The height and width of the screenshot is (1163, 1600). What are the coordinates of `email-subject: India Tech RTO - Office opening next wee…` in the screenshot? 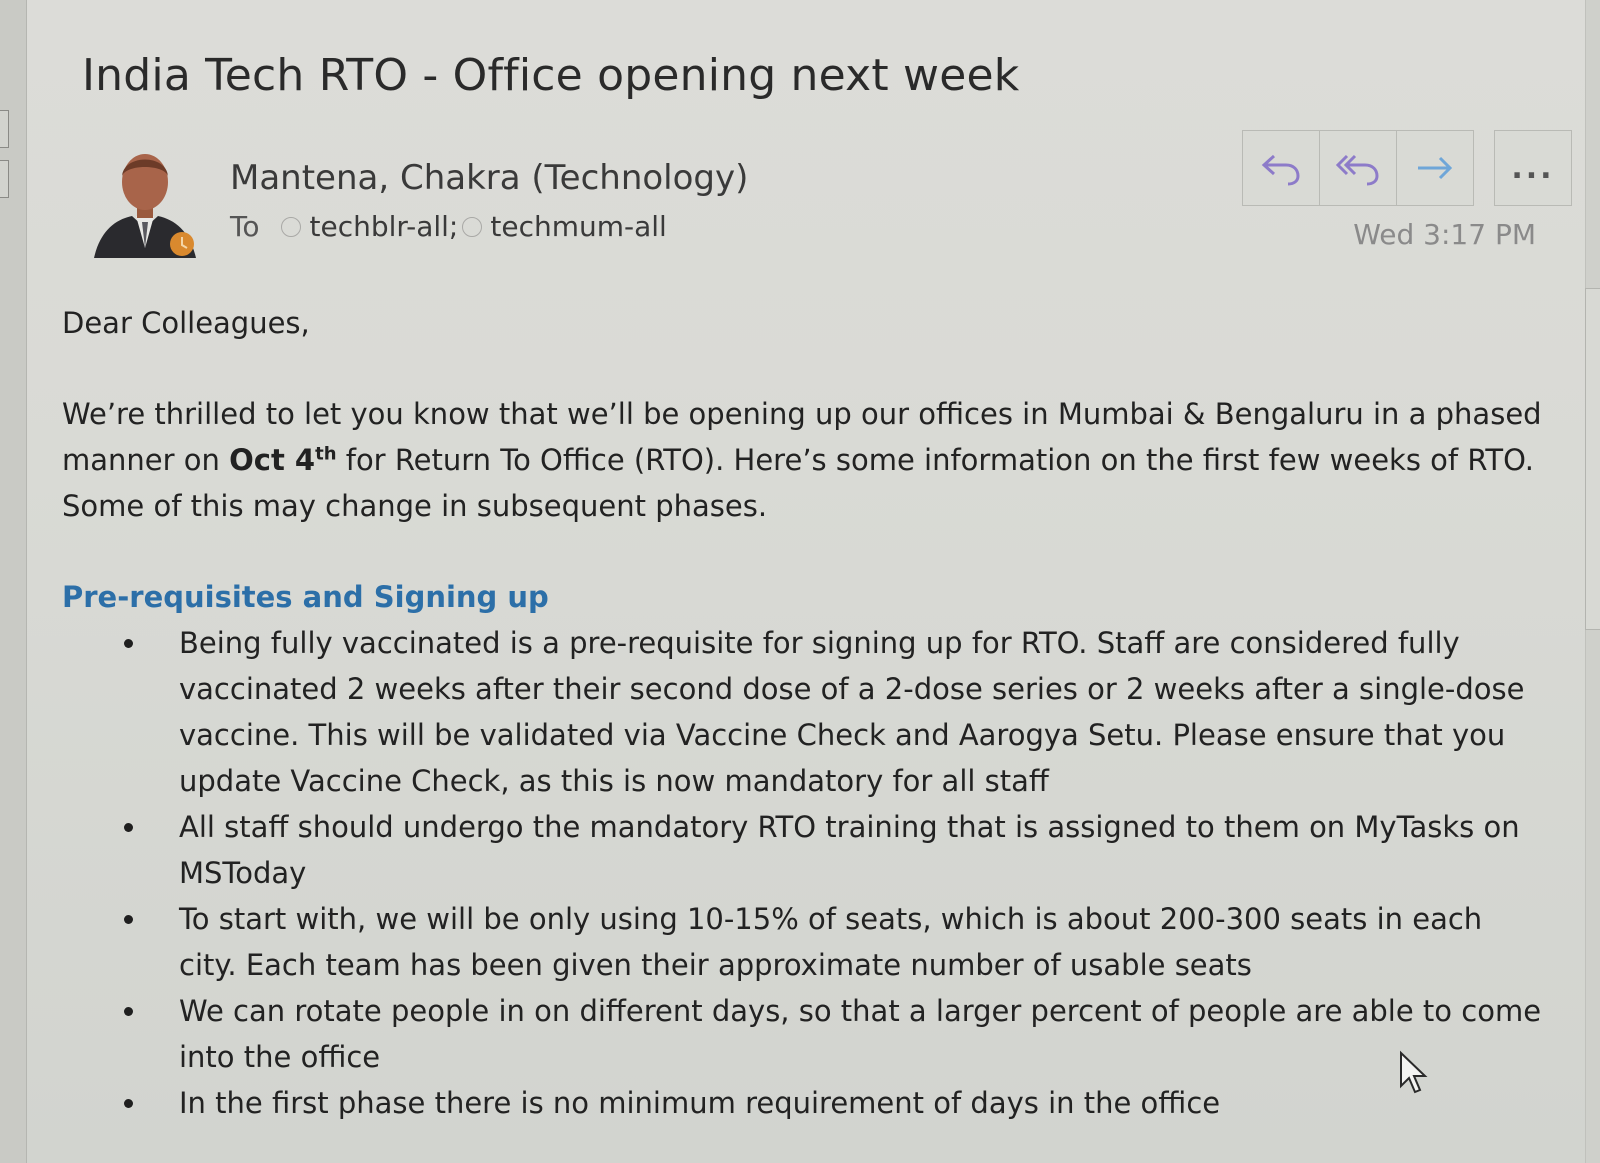 It's located at (551, 75).